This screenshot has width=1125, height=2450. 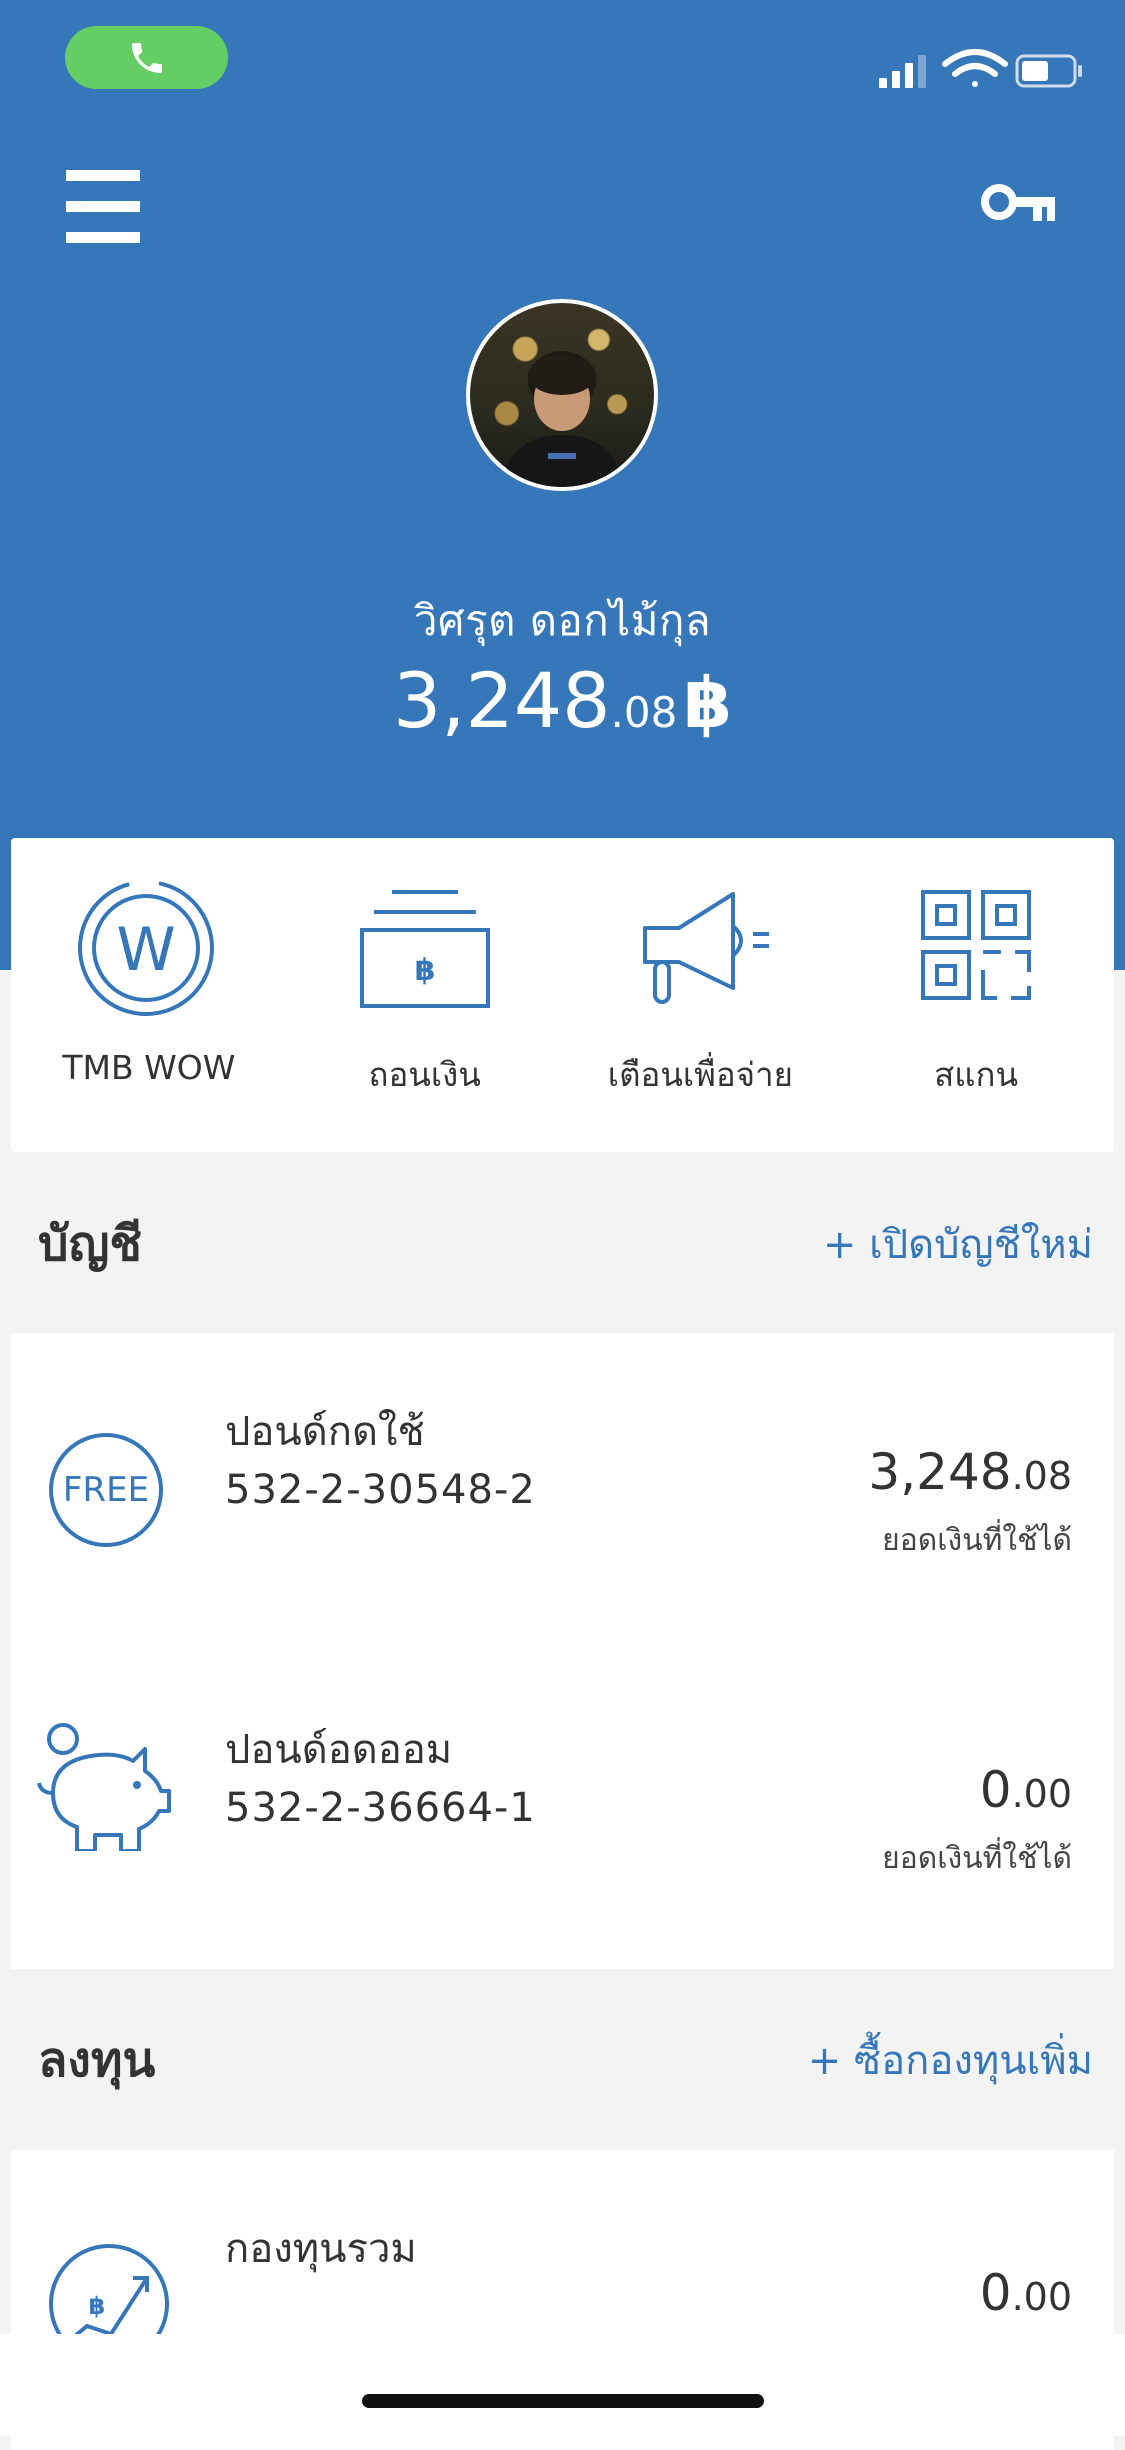 I want to click on account-name: ปอนด์กดใช้, so click(x=325, y=1432).